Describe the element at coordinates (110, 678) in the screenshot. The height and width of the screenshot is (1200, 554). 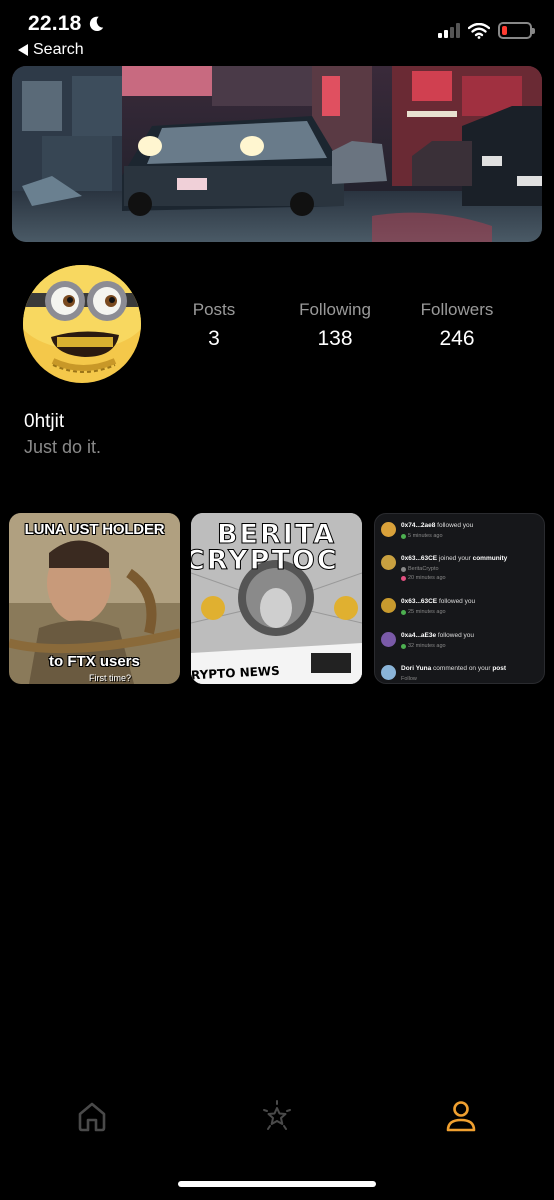
I see `meme-sub-text: First time?` at that location.